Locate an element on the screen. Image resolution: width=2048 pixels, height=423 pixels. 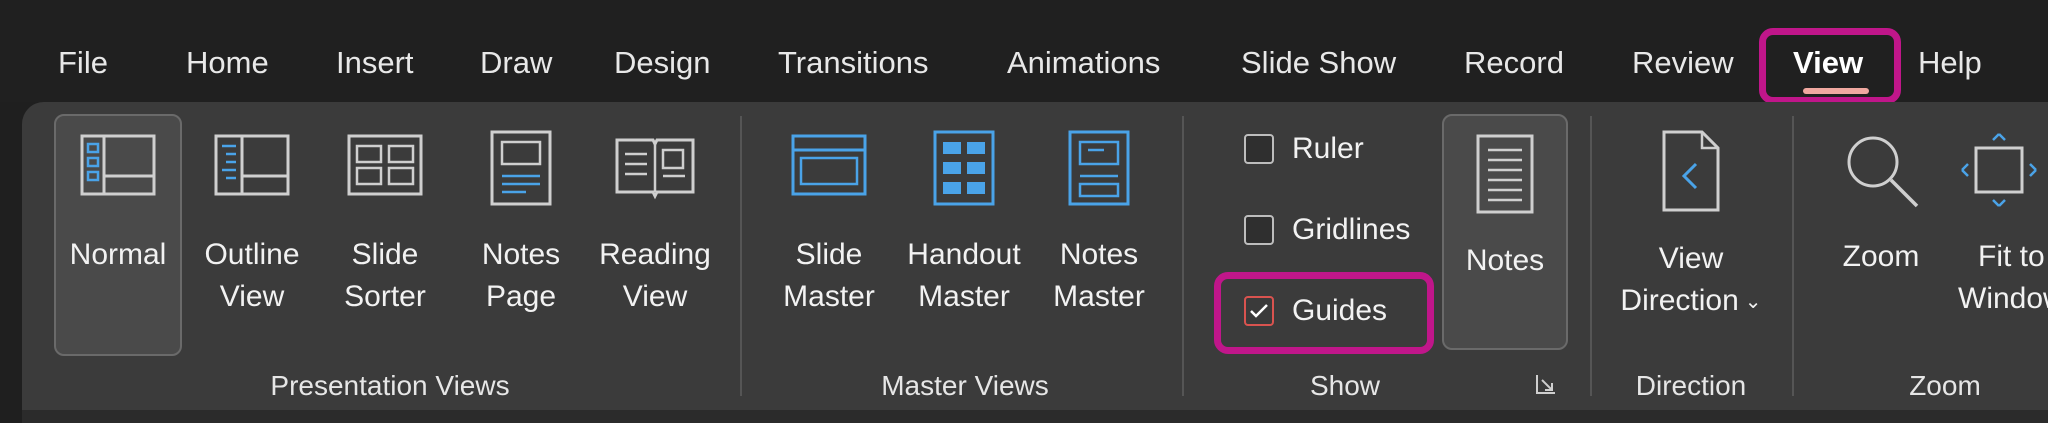
slide-master-icon is located at coordinates (829, 165).